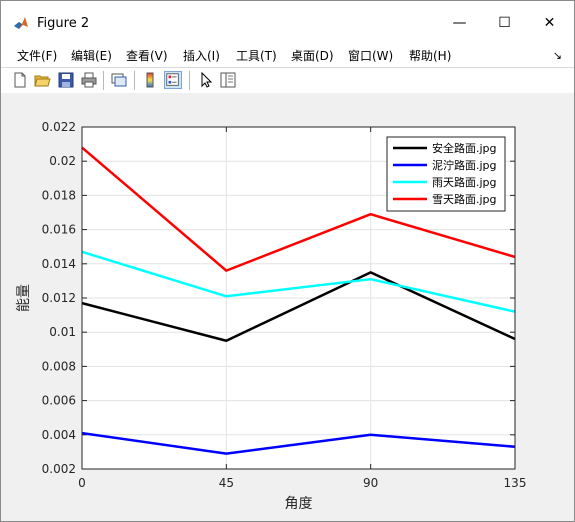 The height and width of the screenshot is (522, 575). I want to click on menu-insert: 插入(I), so click(201, 56).